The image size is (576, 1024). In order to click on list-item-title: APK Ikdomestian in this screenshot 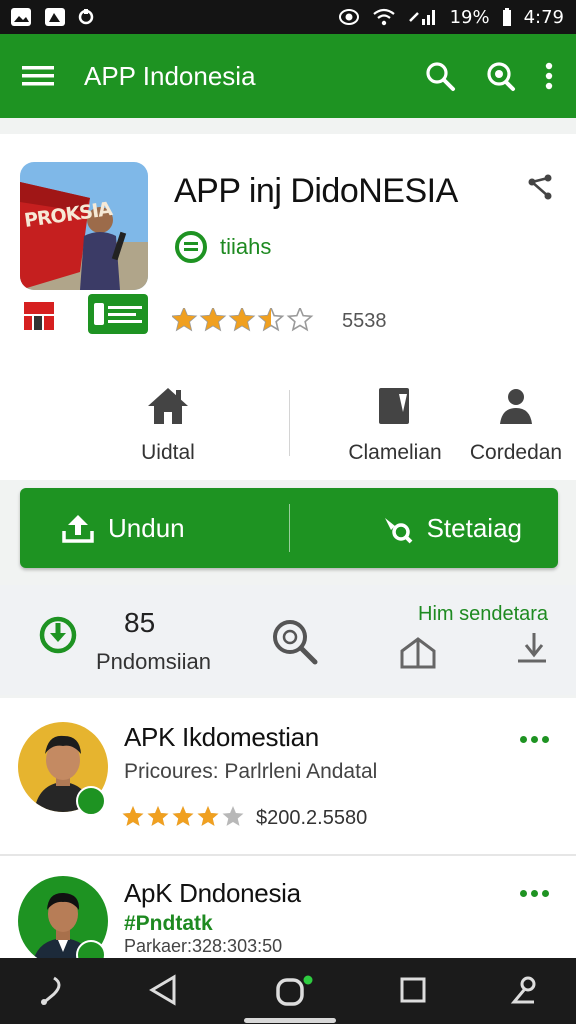, I will do `click(221, 737)`.